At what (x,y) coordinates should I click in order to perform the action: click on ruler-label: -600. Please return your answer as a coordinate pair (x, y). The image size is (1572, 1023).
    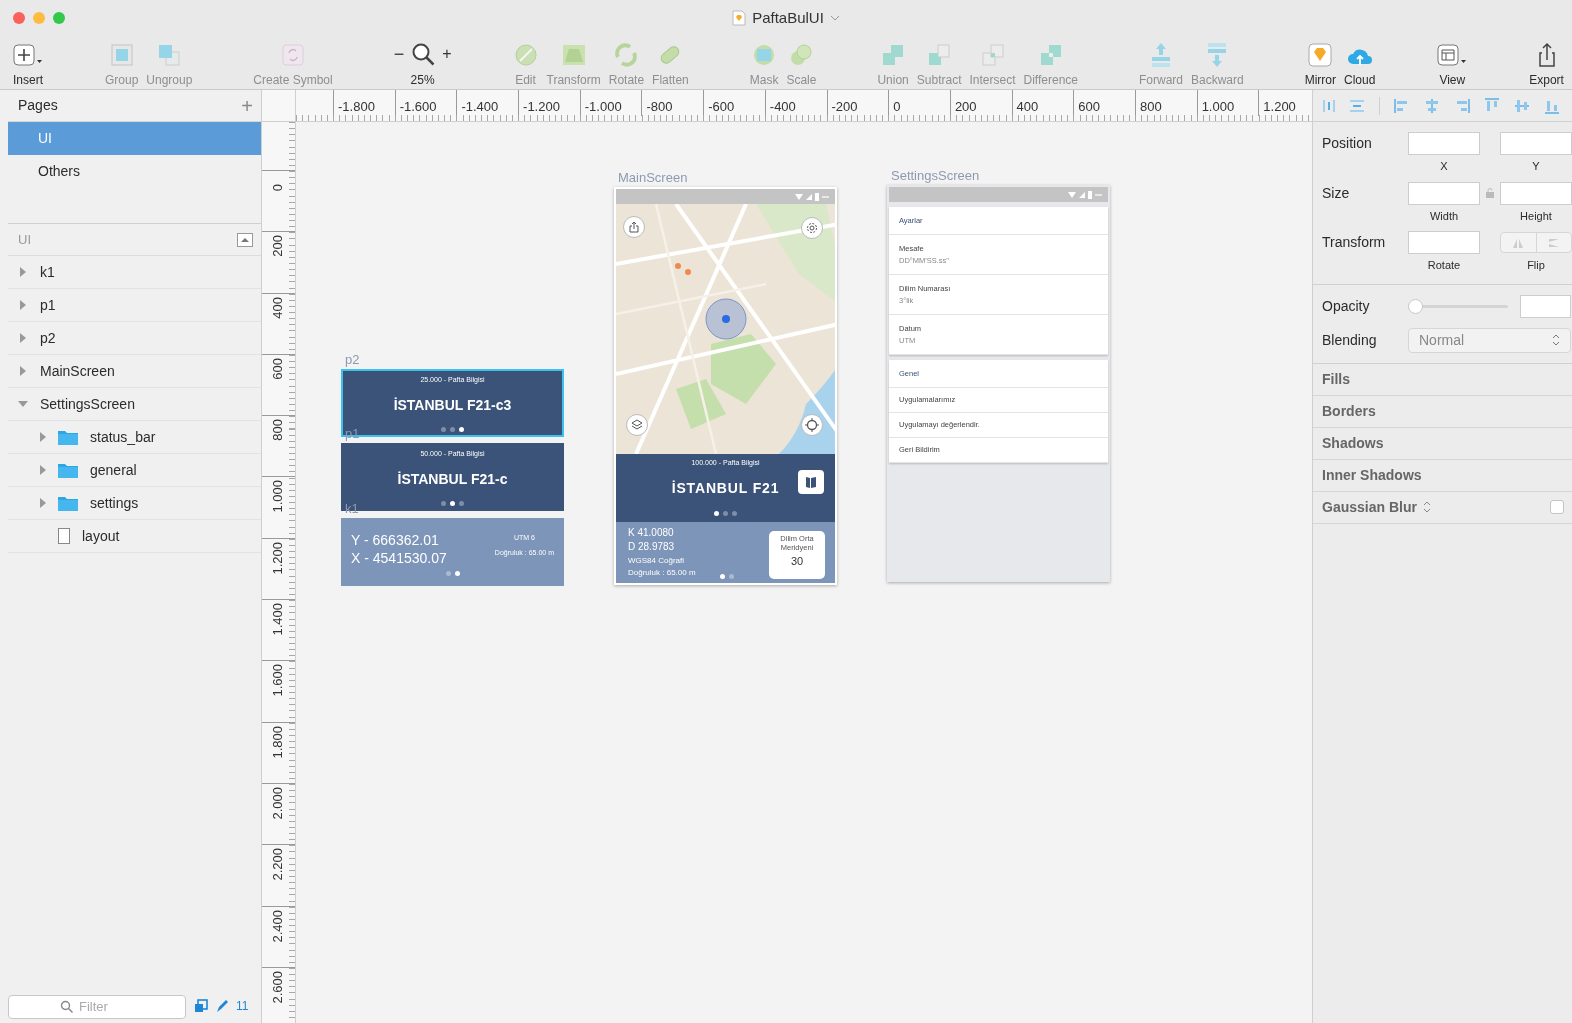
    Looking at the image, I should click on (721, 106).